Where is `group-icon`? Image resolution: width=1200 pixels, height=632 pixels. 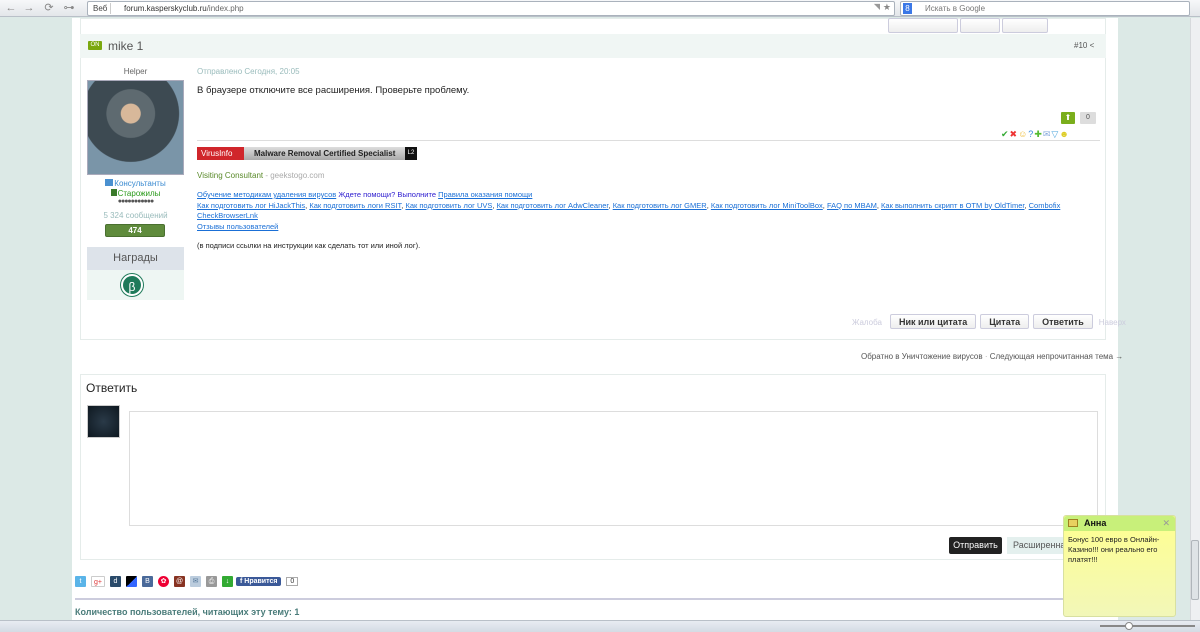 group-icon is located at coordinates (113, 192).